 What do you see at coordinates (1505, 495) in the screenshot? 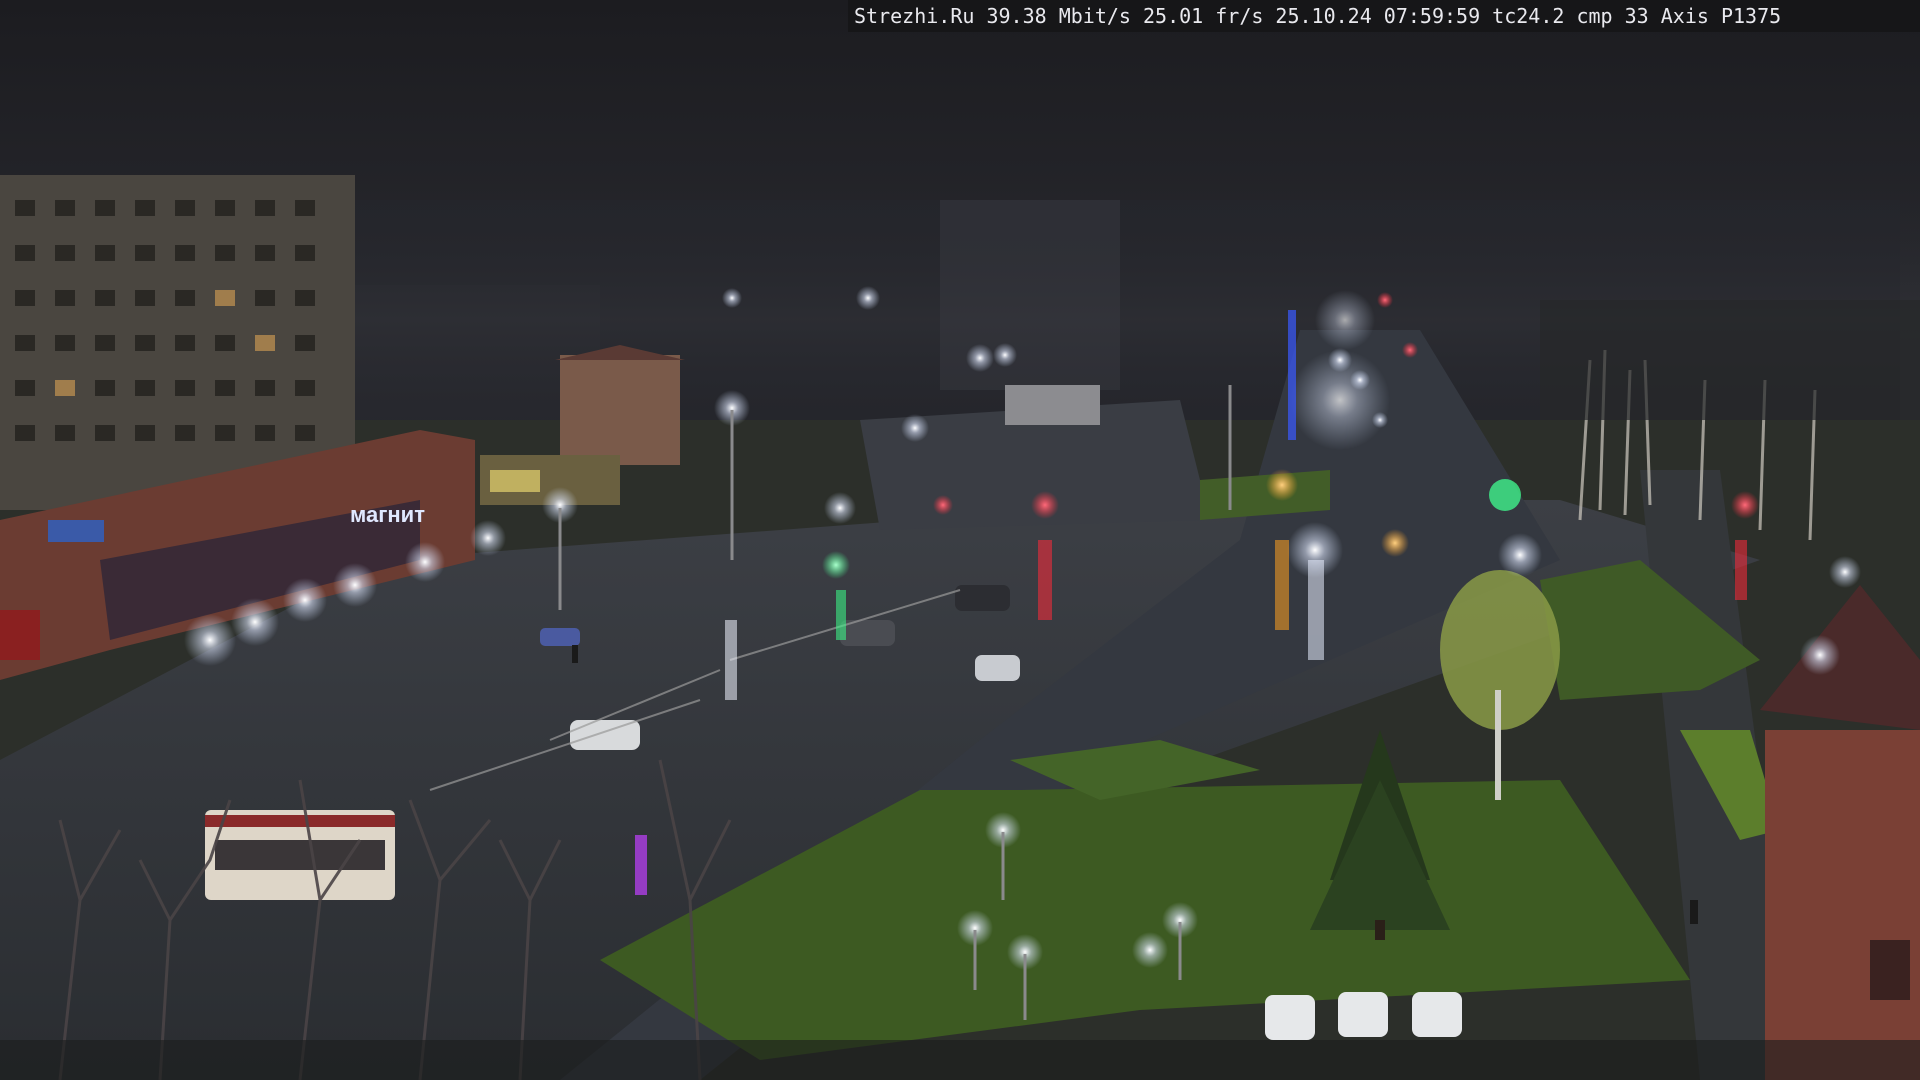
I see `festive-star` at bounding box center [1505, 495].